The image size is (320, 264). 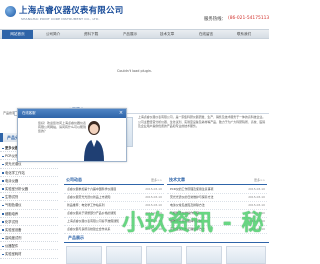 What do you see at coordinates (259, 180) in the screenshot?
I see `tech-articles-more-link: 更多>>` at bounding box center [259, 180].